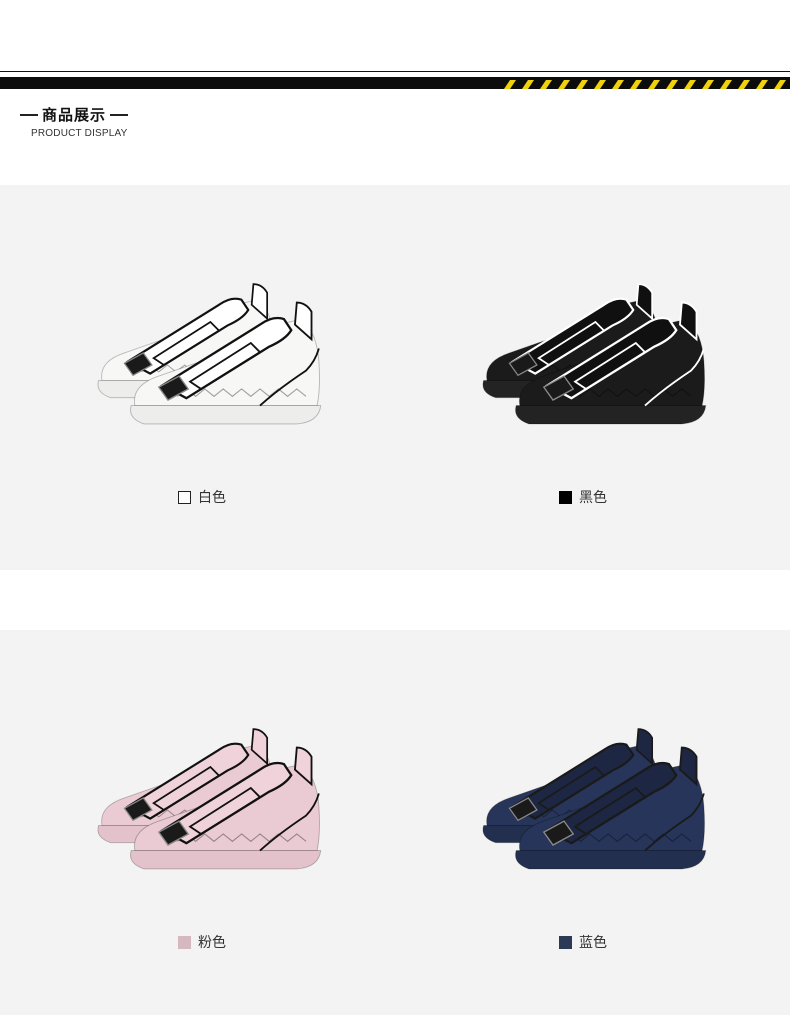 The width and height of the screenshot is (790, 1015). What do you see at coordinates (120, 121) in the screenshot?
I see `section-heading: 商品展示 PRODUCT DISPLAY` at bounding box center [120, 121].